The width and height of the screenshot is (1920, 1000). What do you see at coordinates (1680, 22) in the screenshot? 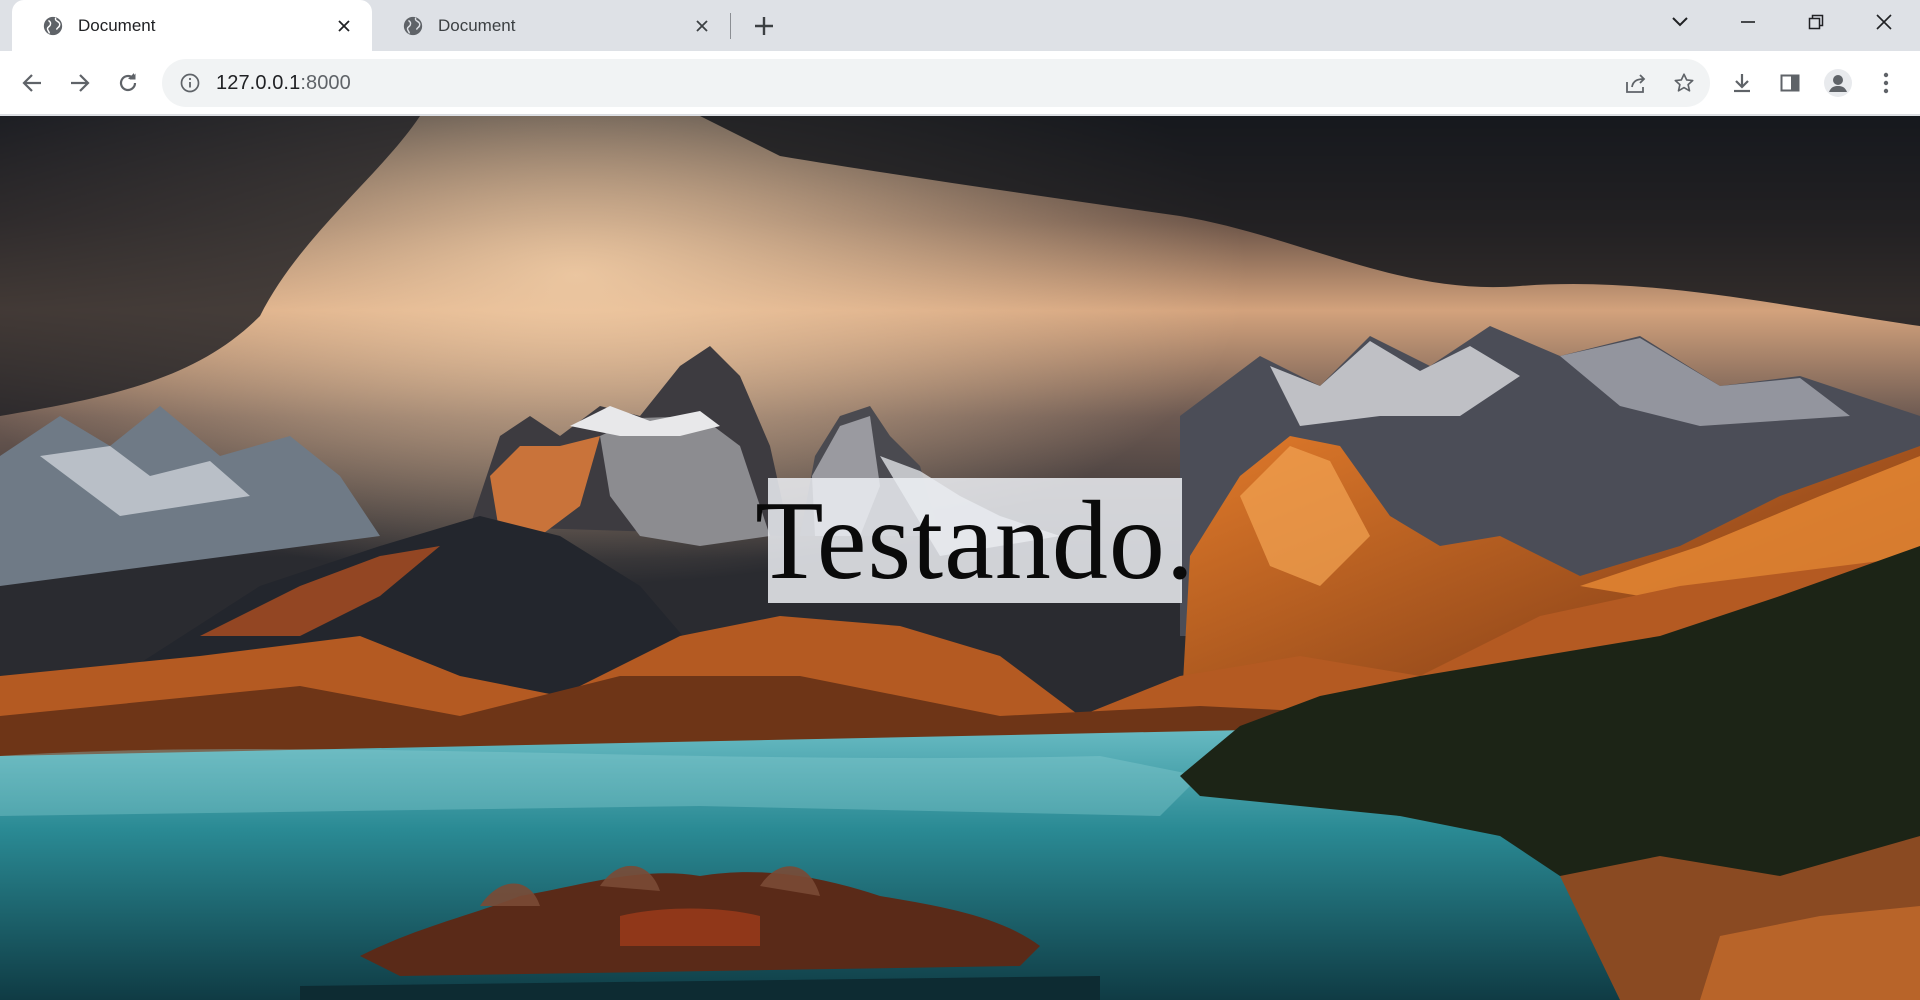
I see `chevron-down-icon` at bounding box center [1680, 22].